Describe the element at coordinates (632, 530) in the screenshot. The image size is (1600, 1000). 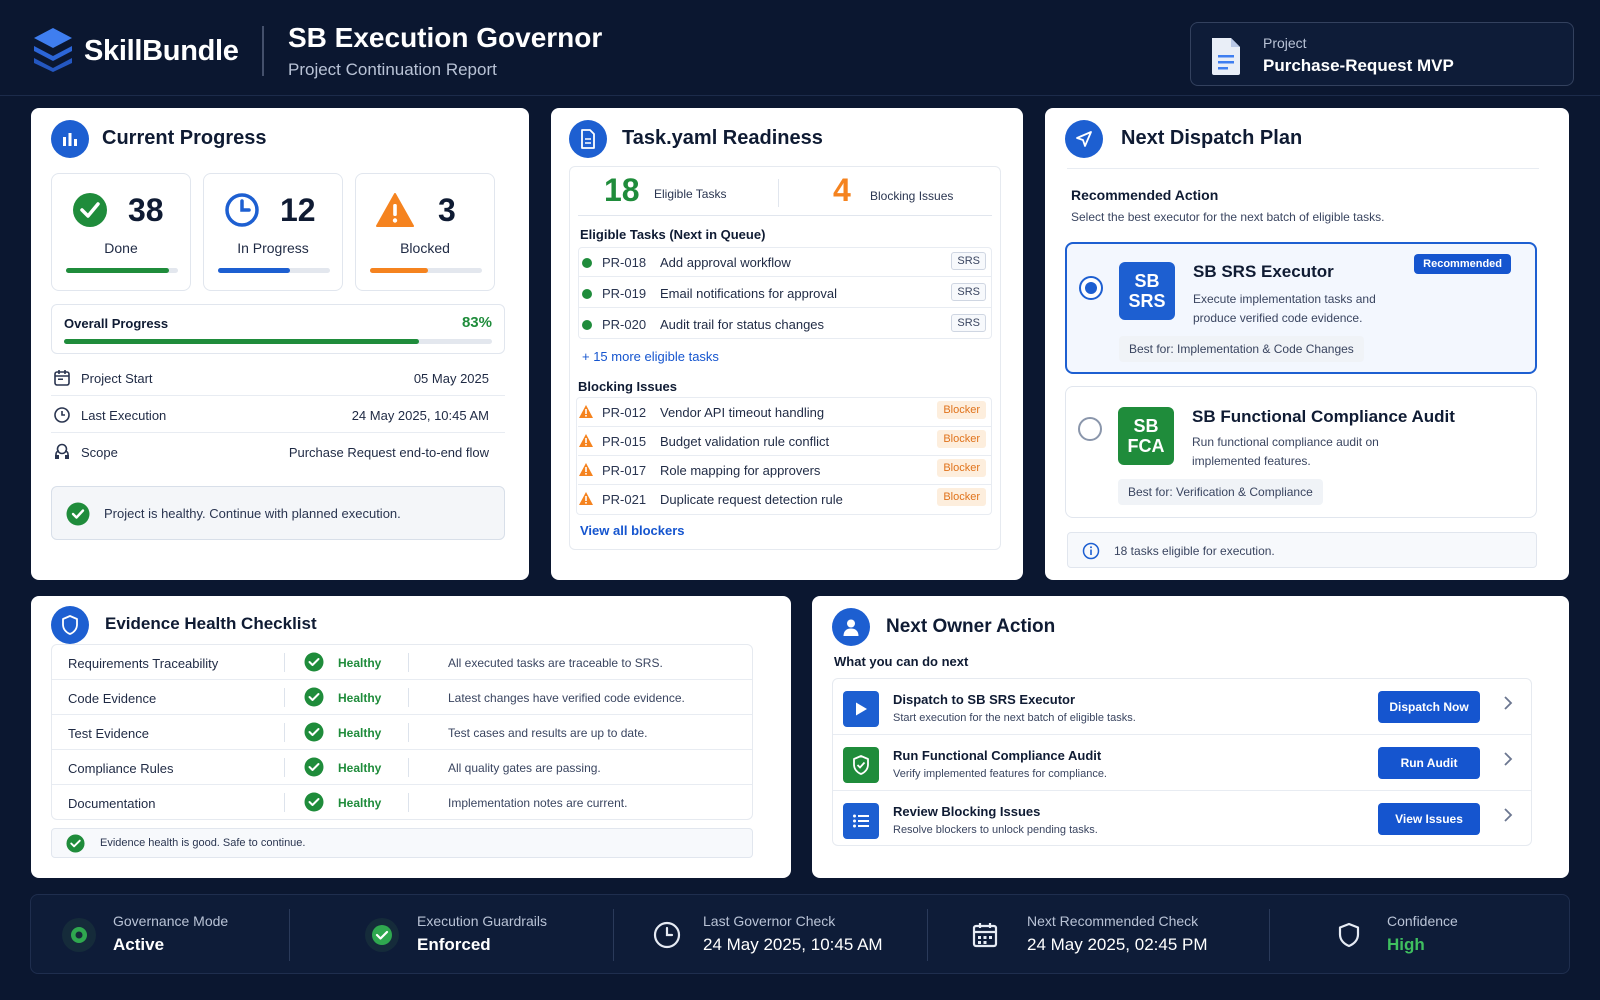
I see `view-all-blockers-link: View all blockers` at that location.